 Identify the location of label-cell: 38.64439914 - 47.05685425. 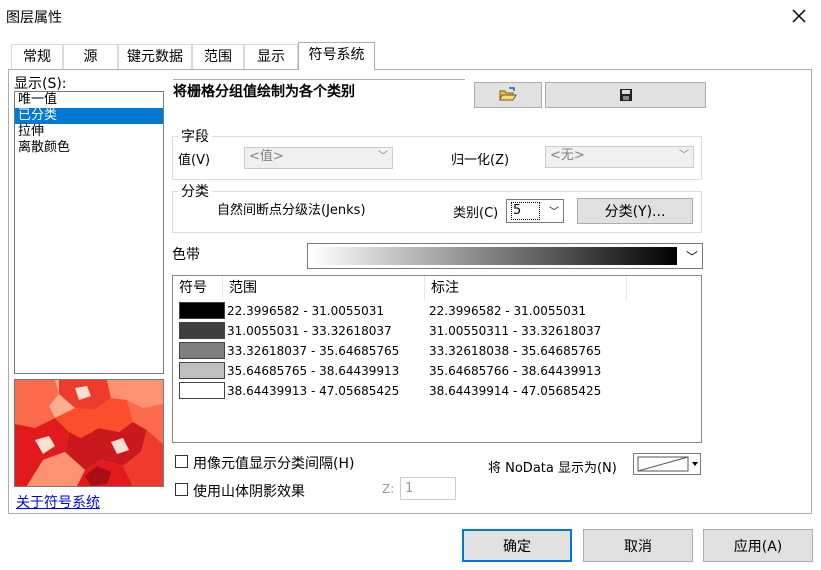
(515, 391).